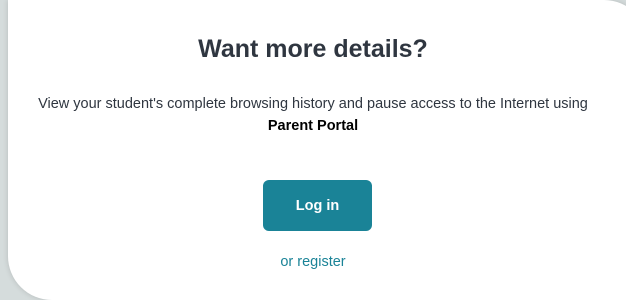  I want to click on login-button: Log in, so click(317, 205).